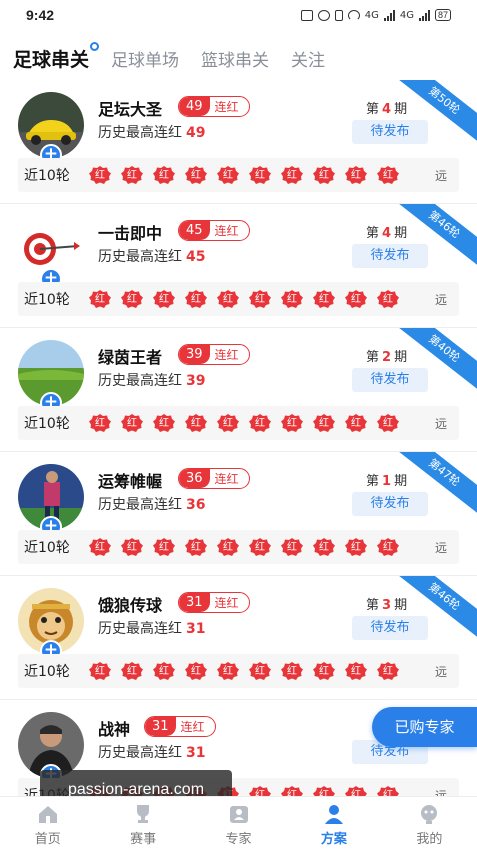 This screenshot has width=477, height=849. I want to click on nav-plans: 方案, so click(333, 823).